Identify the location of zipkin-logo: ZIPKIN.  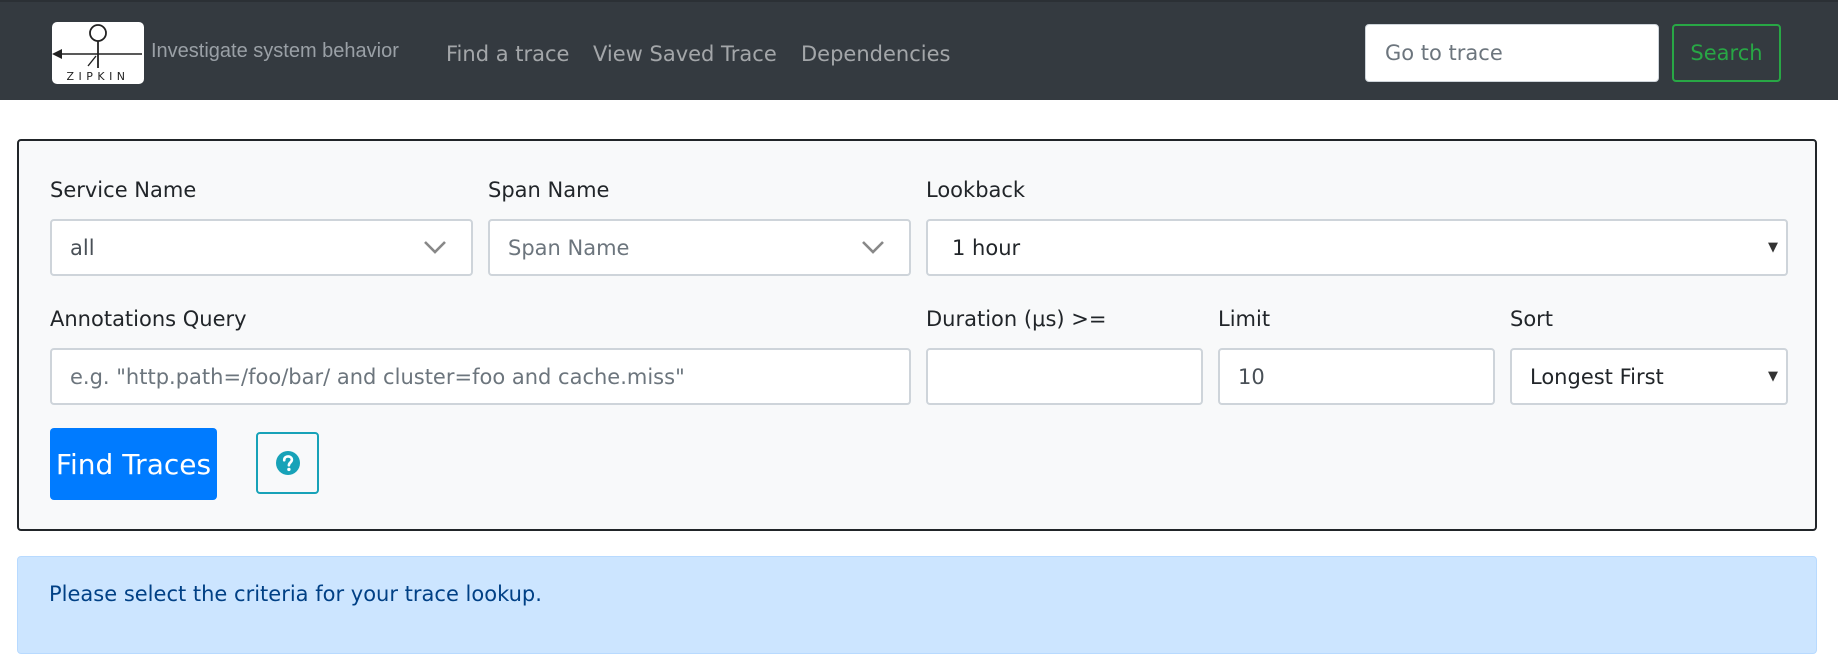
(98, 53).